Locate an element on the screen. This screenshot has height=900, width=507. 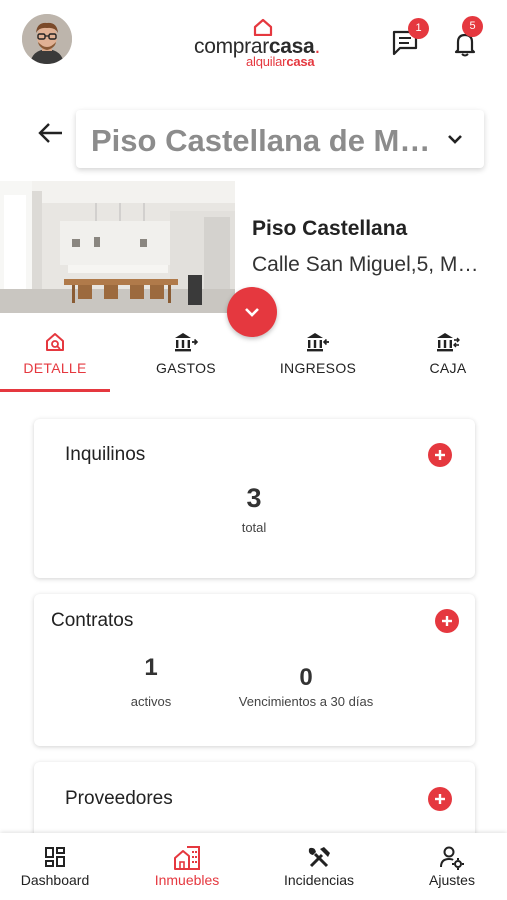
property-select-value: Piso Castellana de Madrid is located at coordinates (261, 140).